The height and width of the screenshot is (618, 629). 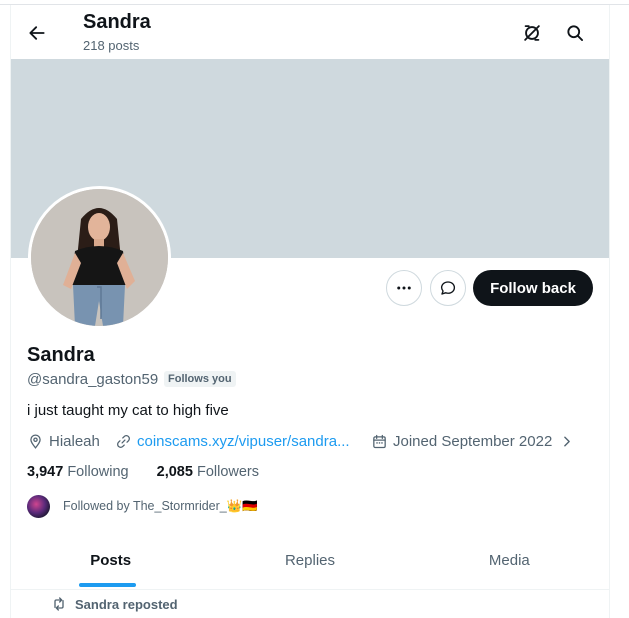 I want to click on back-button, so click(x=37, y=33).